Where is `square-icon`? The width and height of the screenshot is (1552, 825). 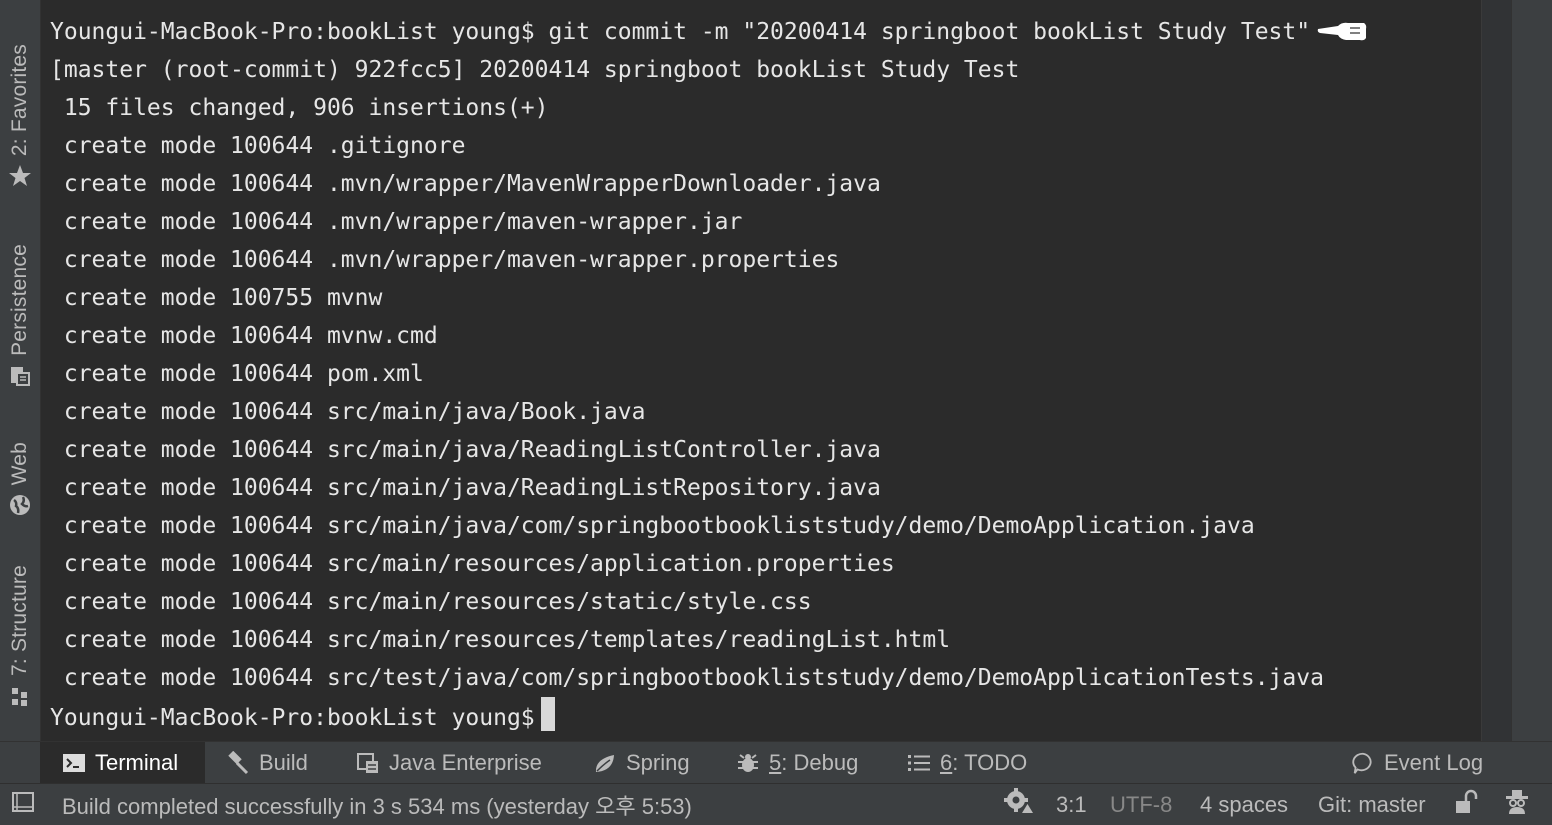
square-icon is located at coordinates (24, 805).